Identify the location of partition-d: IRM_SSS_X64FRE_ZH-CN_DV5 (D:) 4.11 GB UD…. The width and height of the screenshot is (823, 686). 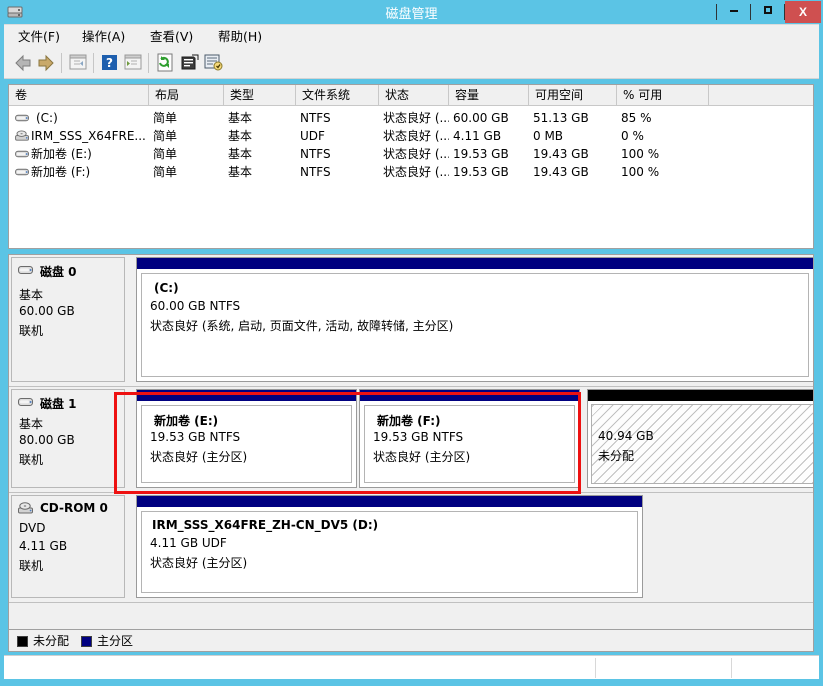
(389, 546).